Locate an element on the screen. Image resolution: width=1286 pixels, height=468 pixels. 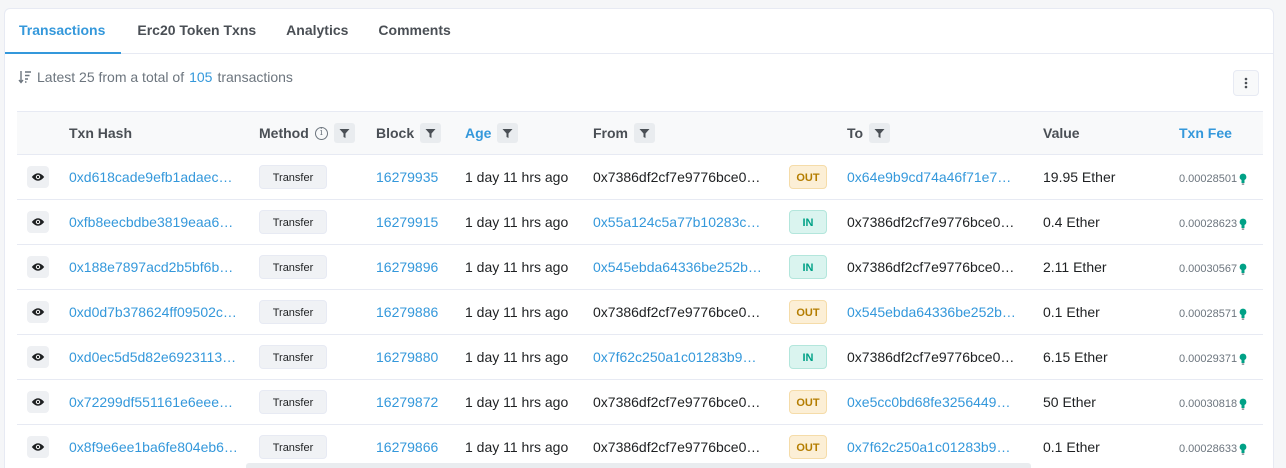
age-filter-button is located at coordinates (508, 133).